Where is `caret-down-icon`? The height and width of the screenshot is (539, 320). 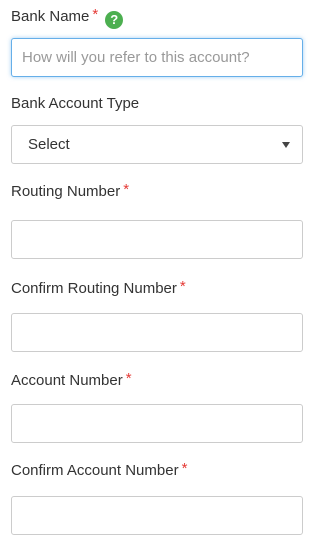 caret-down-icon is located at coordinates (286, 145).